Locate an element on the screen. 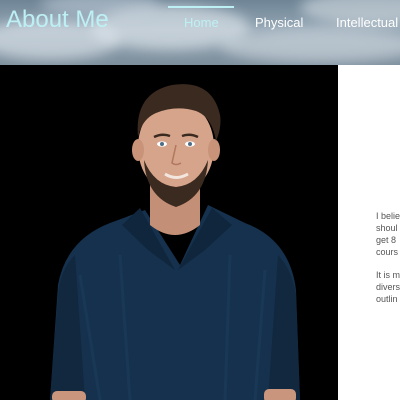 The height and width of the screenshot is (400, 400). text-line: It is m is located at coordinates (388, 275).